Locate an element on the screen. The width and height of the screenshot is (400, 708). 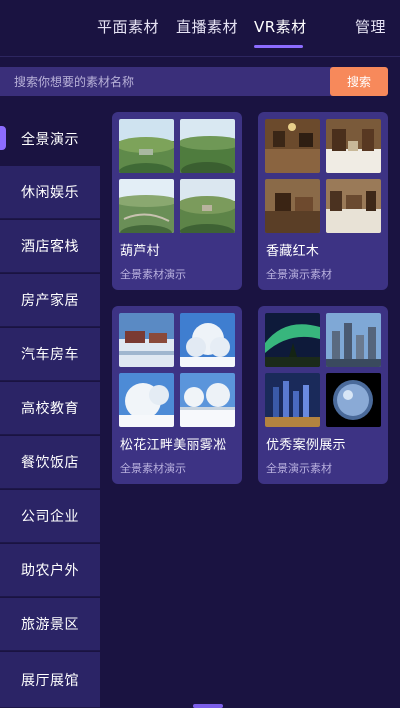
sidebar-item-label: 助农户外 is located at coordinates (50, 571).